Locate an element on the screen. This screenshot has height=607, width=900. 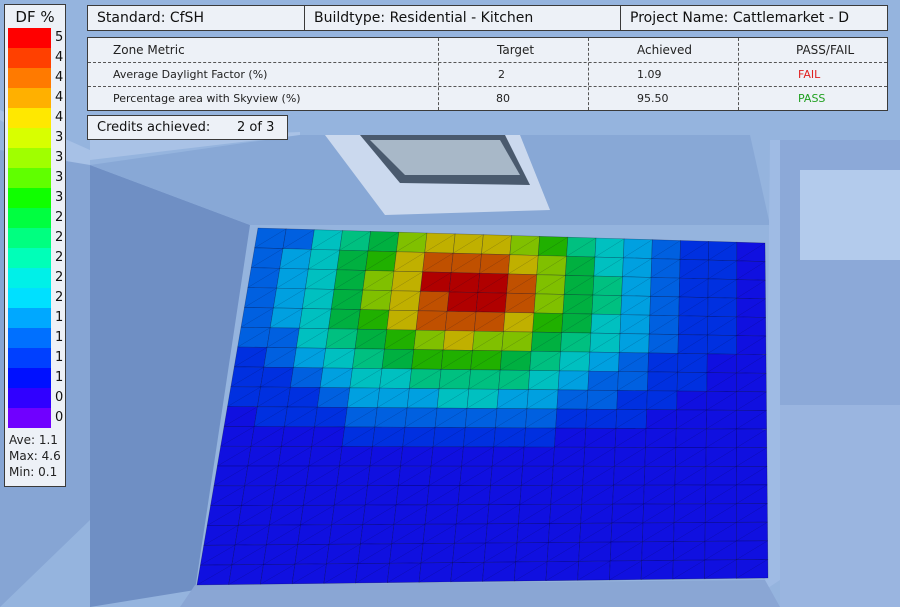
stat-min: Min: 0.1 is located at coordinates (33, 472).